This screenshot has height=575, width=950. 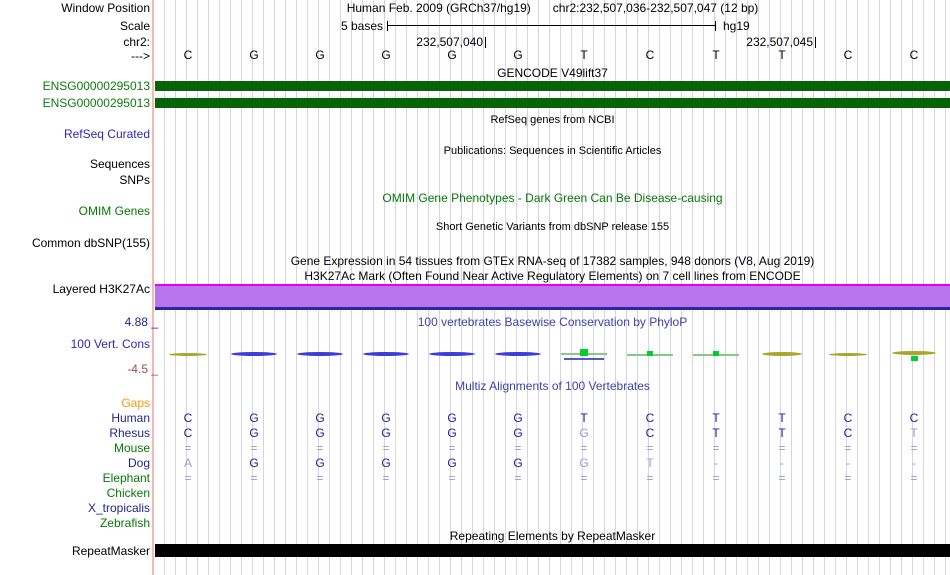 I want to click on h3k27ac-label: Layered H3K27Ac, so click(x=75, y=289).